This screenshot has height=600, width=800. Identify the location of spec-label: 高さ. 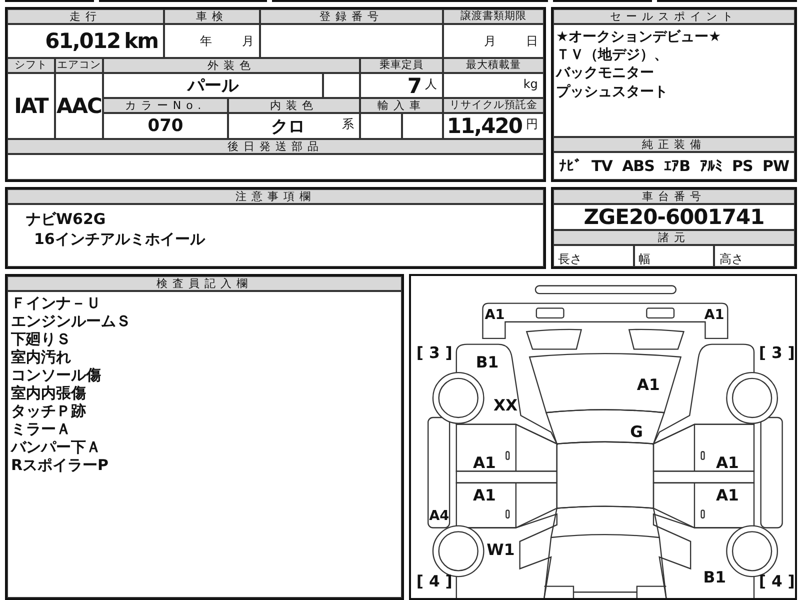
(754, 256).